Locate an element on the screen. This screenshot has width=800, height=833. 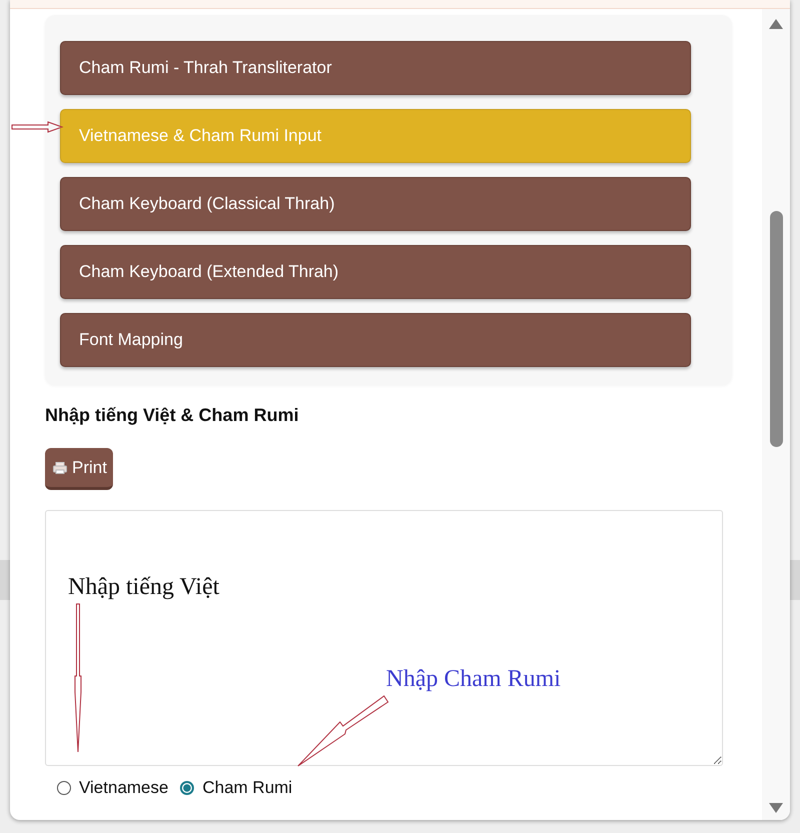
mode-radio: Cham Rumi is located at coordinates (236, 788).